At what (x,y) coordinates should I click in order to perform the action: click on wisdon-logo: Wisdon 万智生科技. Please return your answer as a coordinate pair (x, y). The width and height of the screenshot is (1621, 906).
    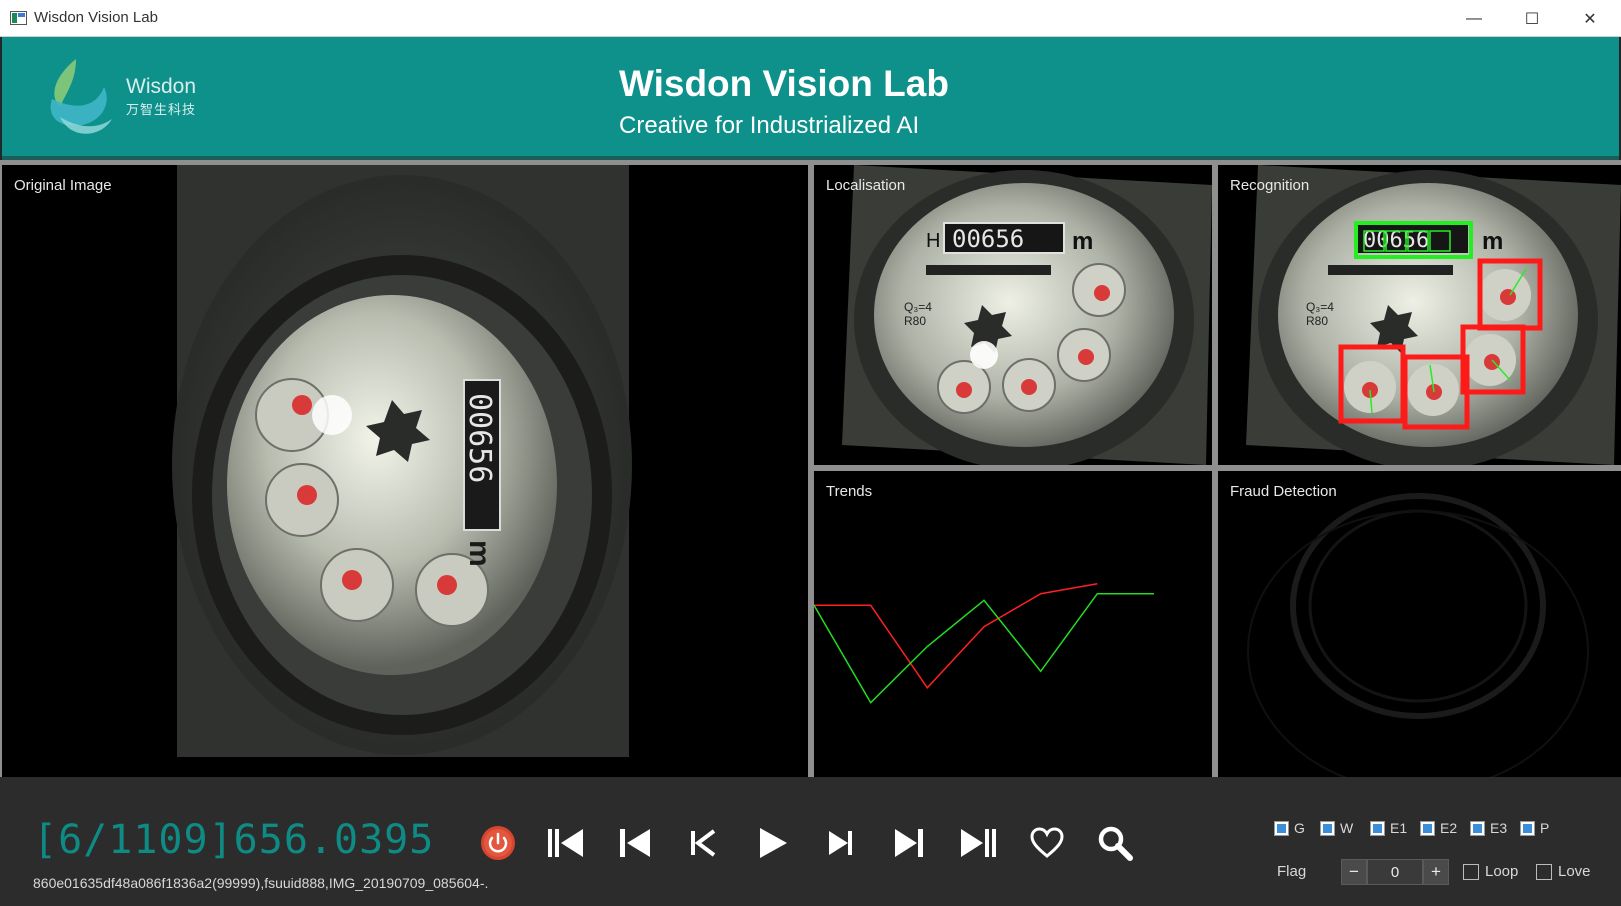
    Looking at the image, I should click on (131, 100).